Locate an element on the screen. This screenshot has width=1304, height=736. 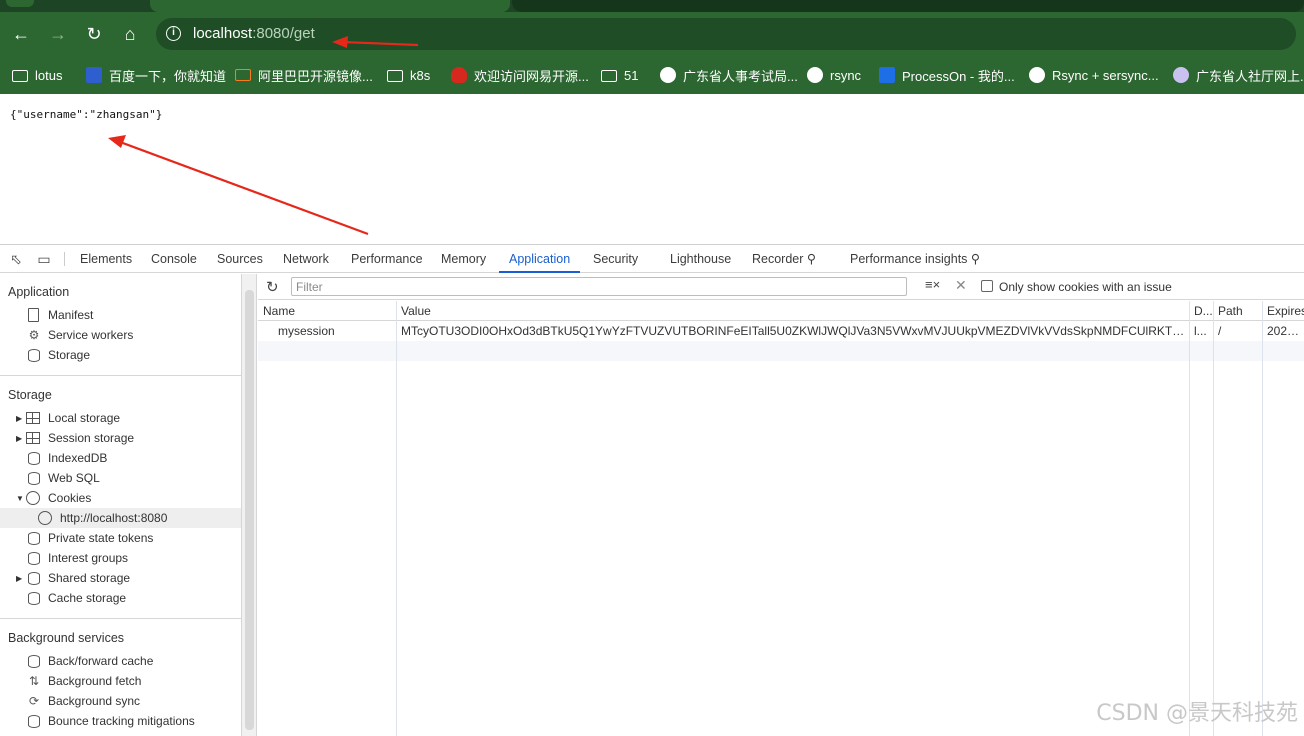
tab-active is located at coordinates (330, 6).